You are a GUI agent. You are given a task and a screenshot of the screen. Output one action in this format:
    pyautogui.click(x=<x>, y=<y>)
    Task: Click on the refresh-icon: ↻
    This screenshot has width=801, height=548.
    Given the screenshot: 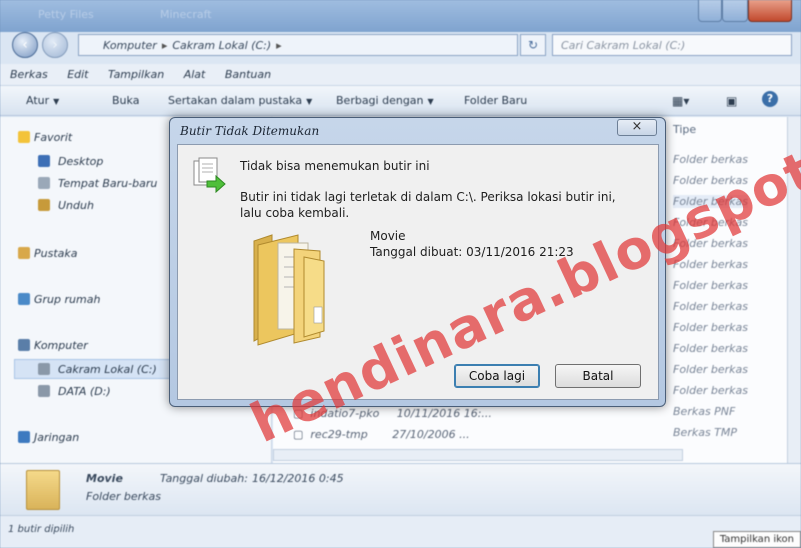 What is the action you would take?
    pyautogui.click(x=533, y=45)
    